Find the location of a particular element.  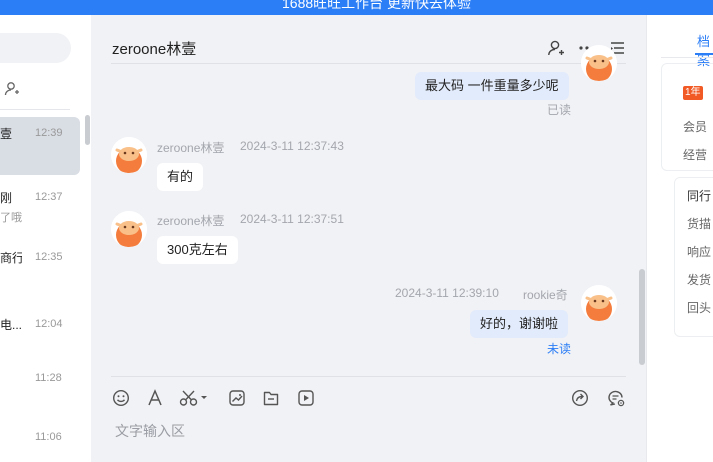

message-time: 2024-3-11 12:39:10 is located at coordinates (447, 293).